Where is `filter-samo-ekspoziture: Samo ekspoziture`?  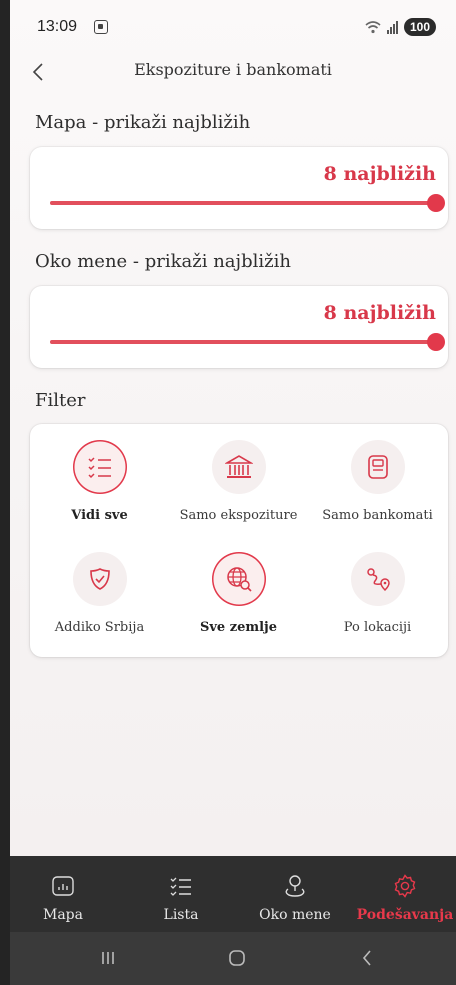
filter-samo-ekspoziture: Samo ekspoziture is located at coordinates (238, 481).